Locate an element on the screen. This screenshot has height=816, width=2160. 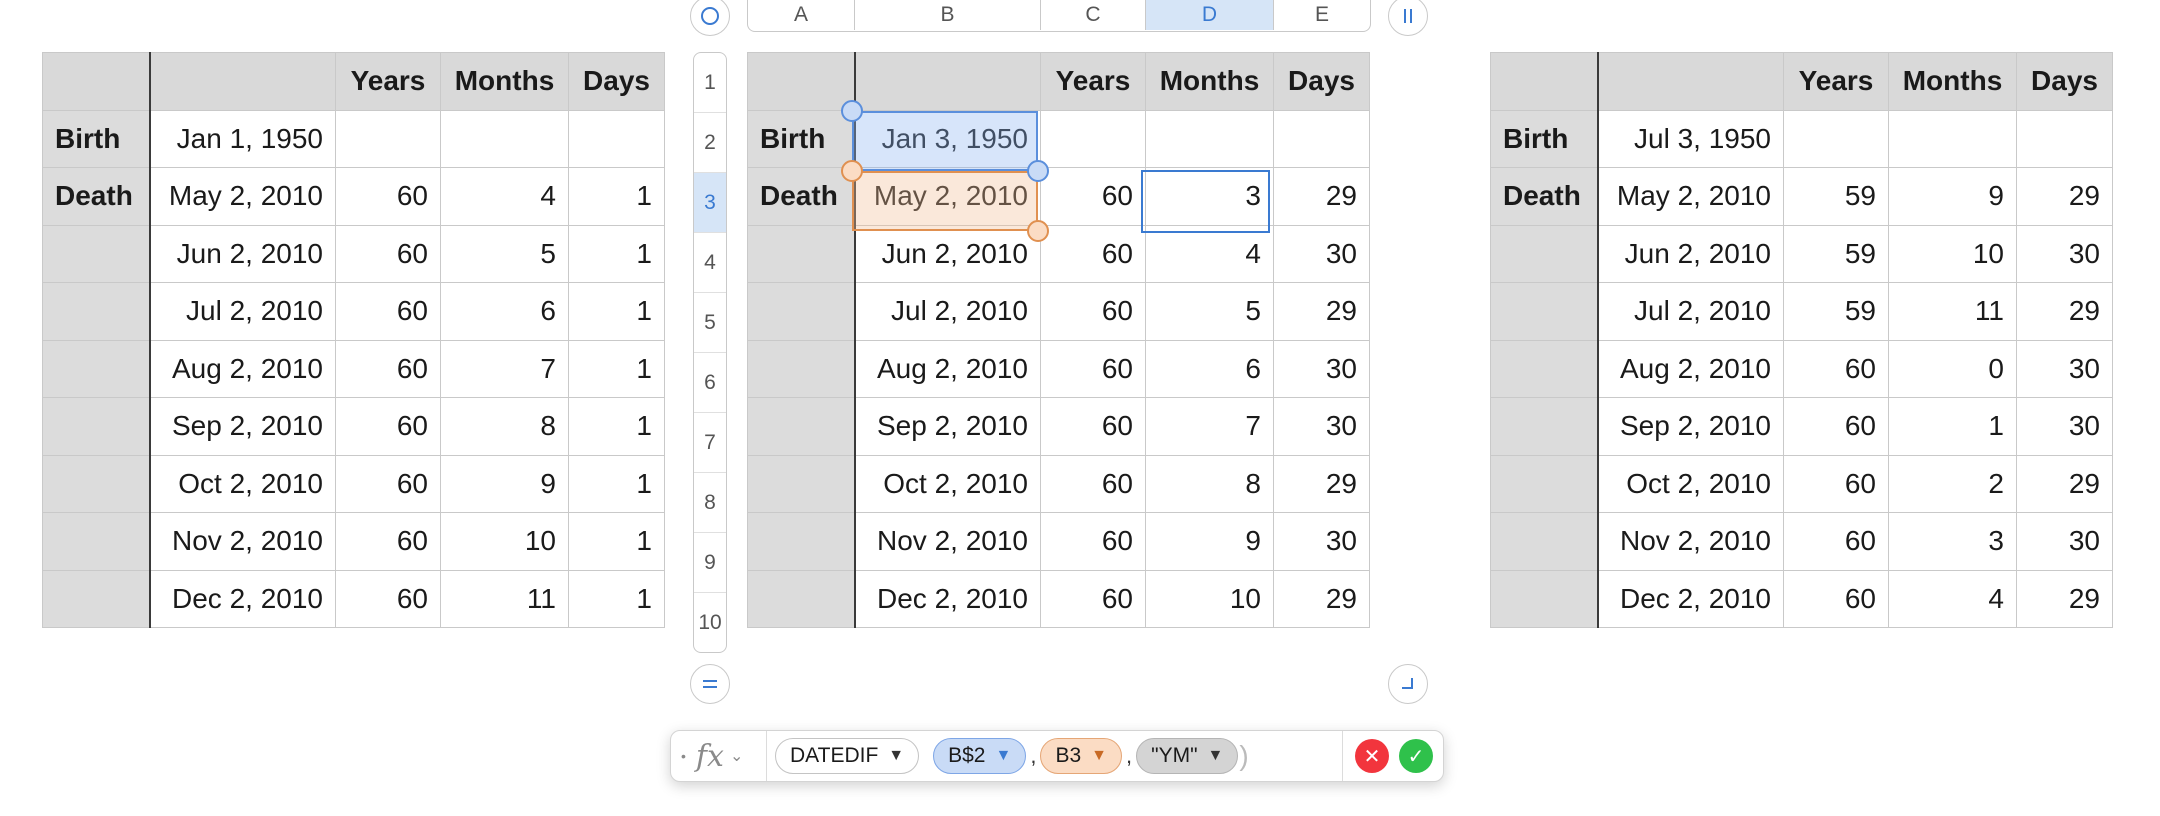
death-label: Death is located at coordinates (1544, 196).